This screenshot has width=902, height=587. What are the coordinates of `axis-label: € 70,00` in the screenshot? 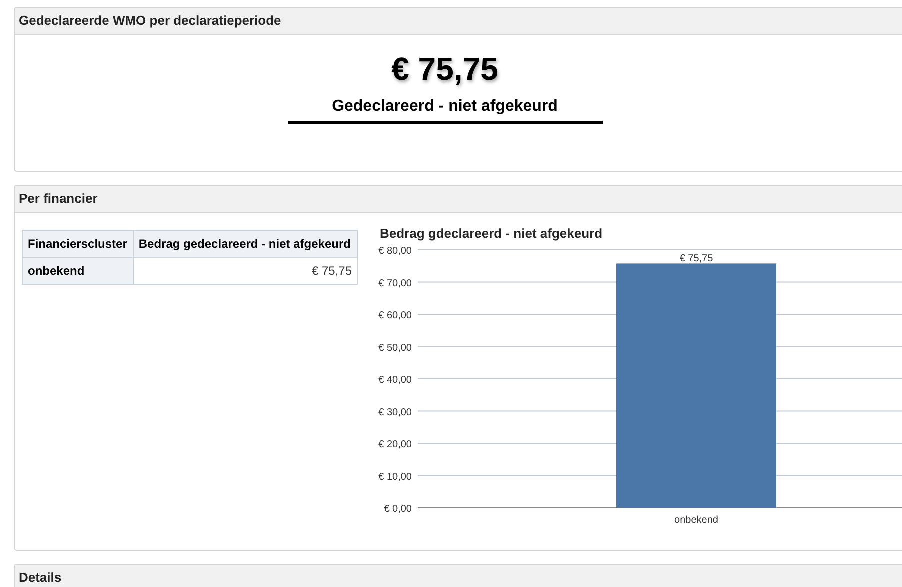 It's located at (395, 284).